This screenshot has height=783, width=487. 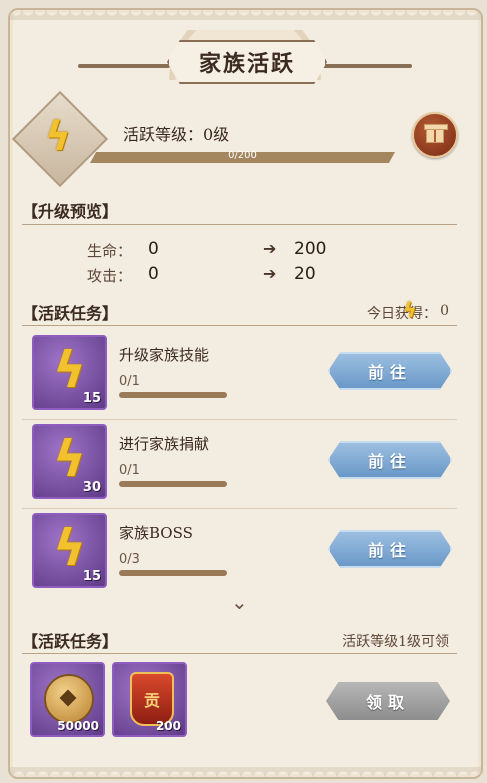 I want to click on task-row: ϟ 15 家族BOSS 0/3 前往, so click(x=239, y=554).